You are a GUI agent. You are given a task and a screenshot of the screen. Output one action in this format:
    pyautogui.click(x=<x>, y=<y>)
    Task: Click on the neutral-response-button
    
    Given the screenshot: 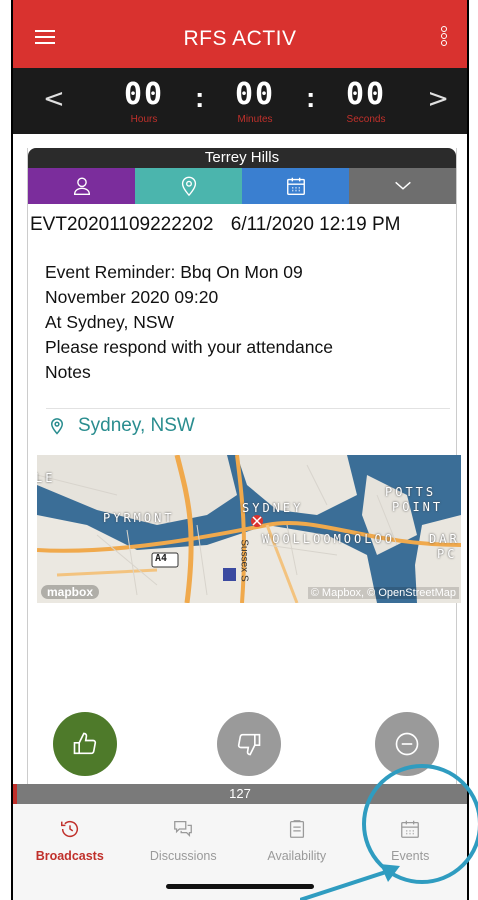 What is the action you would take?
    pyautogui.click(x=407, y=744)
    